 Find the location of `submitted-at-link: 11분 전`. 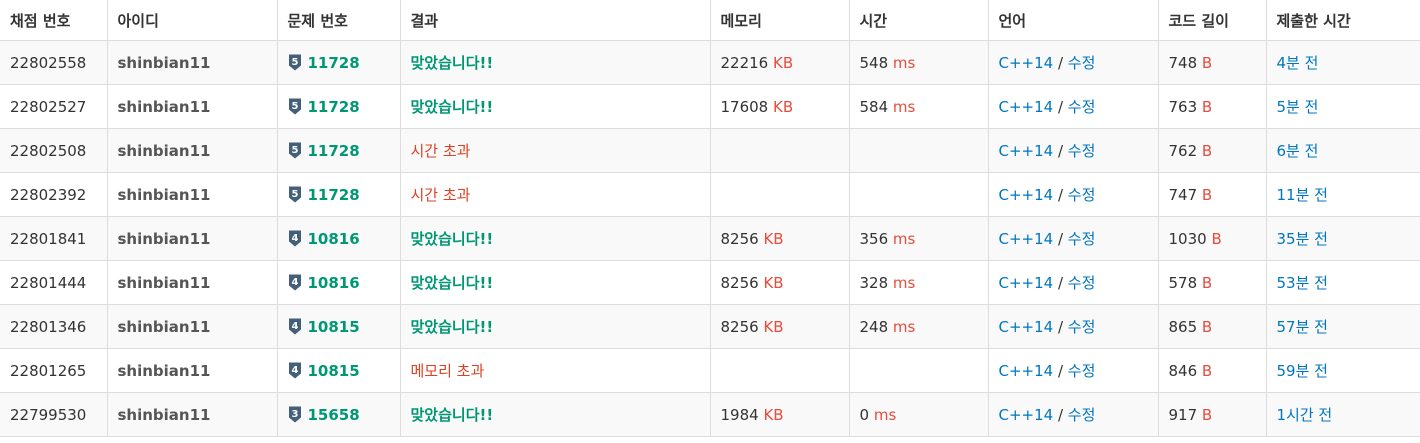

submitted-at-link: 11분 전 is located at coordinates (1302, 195).